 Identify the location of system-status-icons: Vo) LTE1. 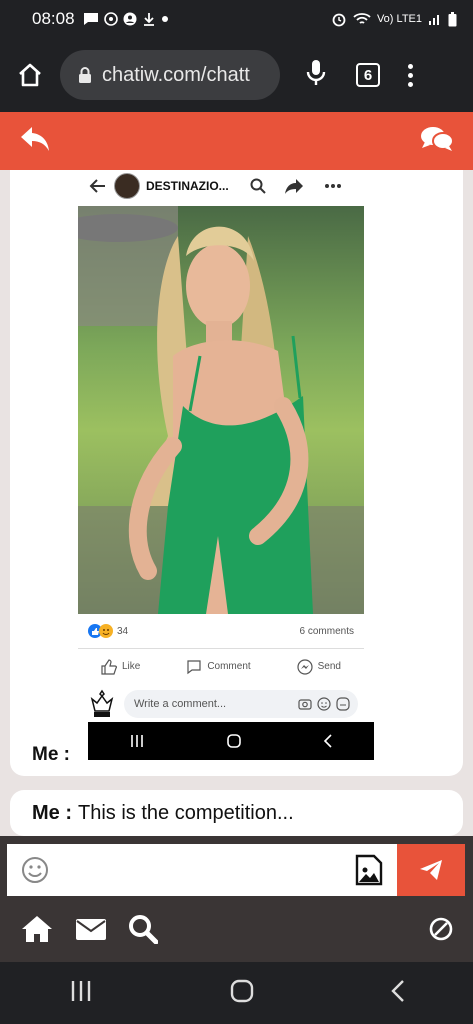
(394, 19).